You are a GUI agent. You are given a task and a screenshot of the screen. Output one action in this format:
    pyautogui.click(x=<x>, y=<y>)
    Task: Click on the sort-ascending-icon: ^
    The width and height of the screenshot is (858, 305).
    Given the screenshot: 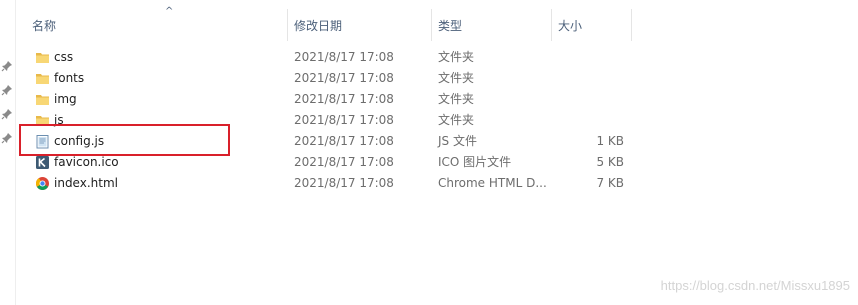 What is the action you would take?
    pyautogui.click(x=169, y=11)
    